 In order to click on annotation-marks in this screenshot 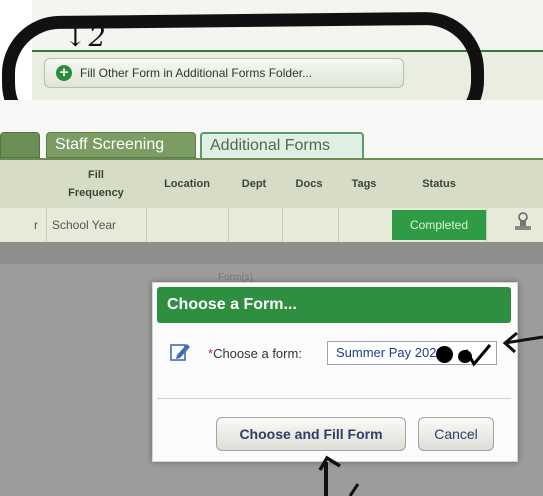, I will do `click(430, 413)`.